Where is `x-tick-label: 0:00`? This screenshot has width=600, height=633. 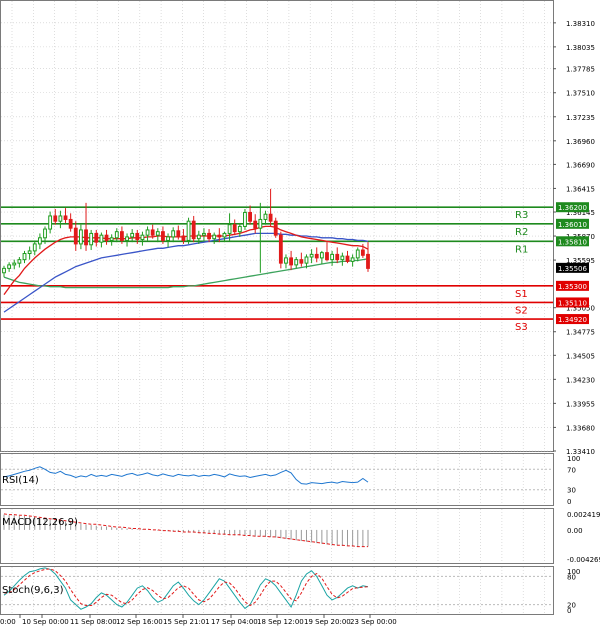
x-tick-label: 0:00 is located at coordinates (8, 622).